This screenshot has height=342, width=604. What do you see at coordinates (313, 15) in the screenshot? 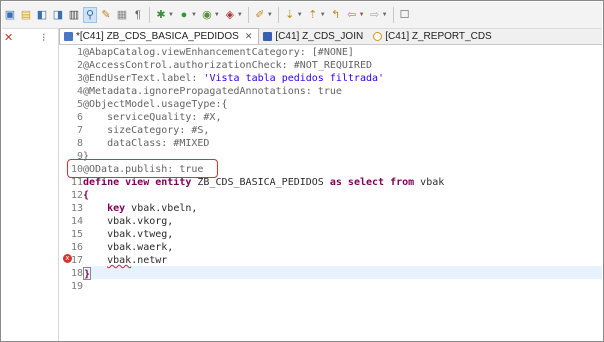
I see `prev-annotation-icon: ⇡` at bounding box center [313, 15].